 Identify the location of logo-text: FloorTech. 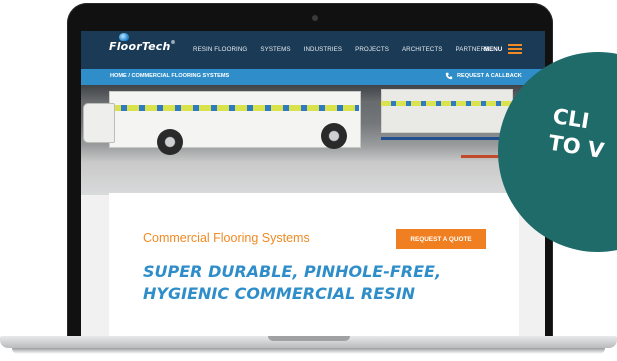
(140, 46).